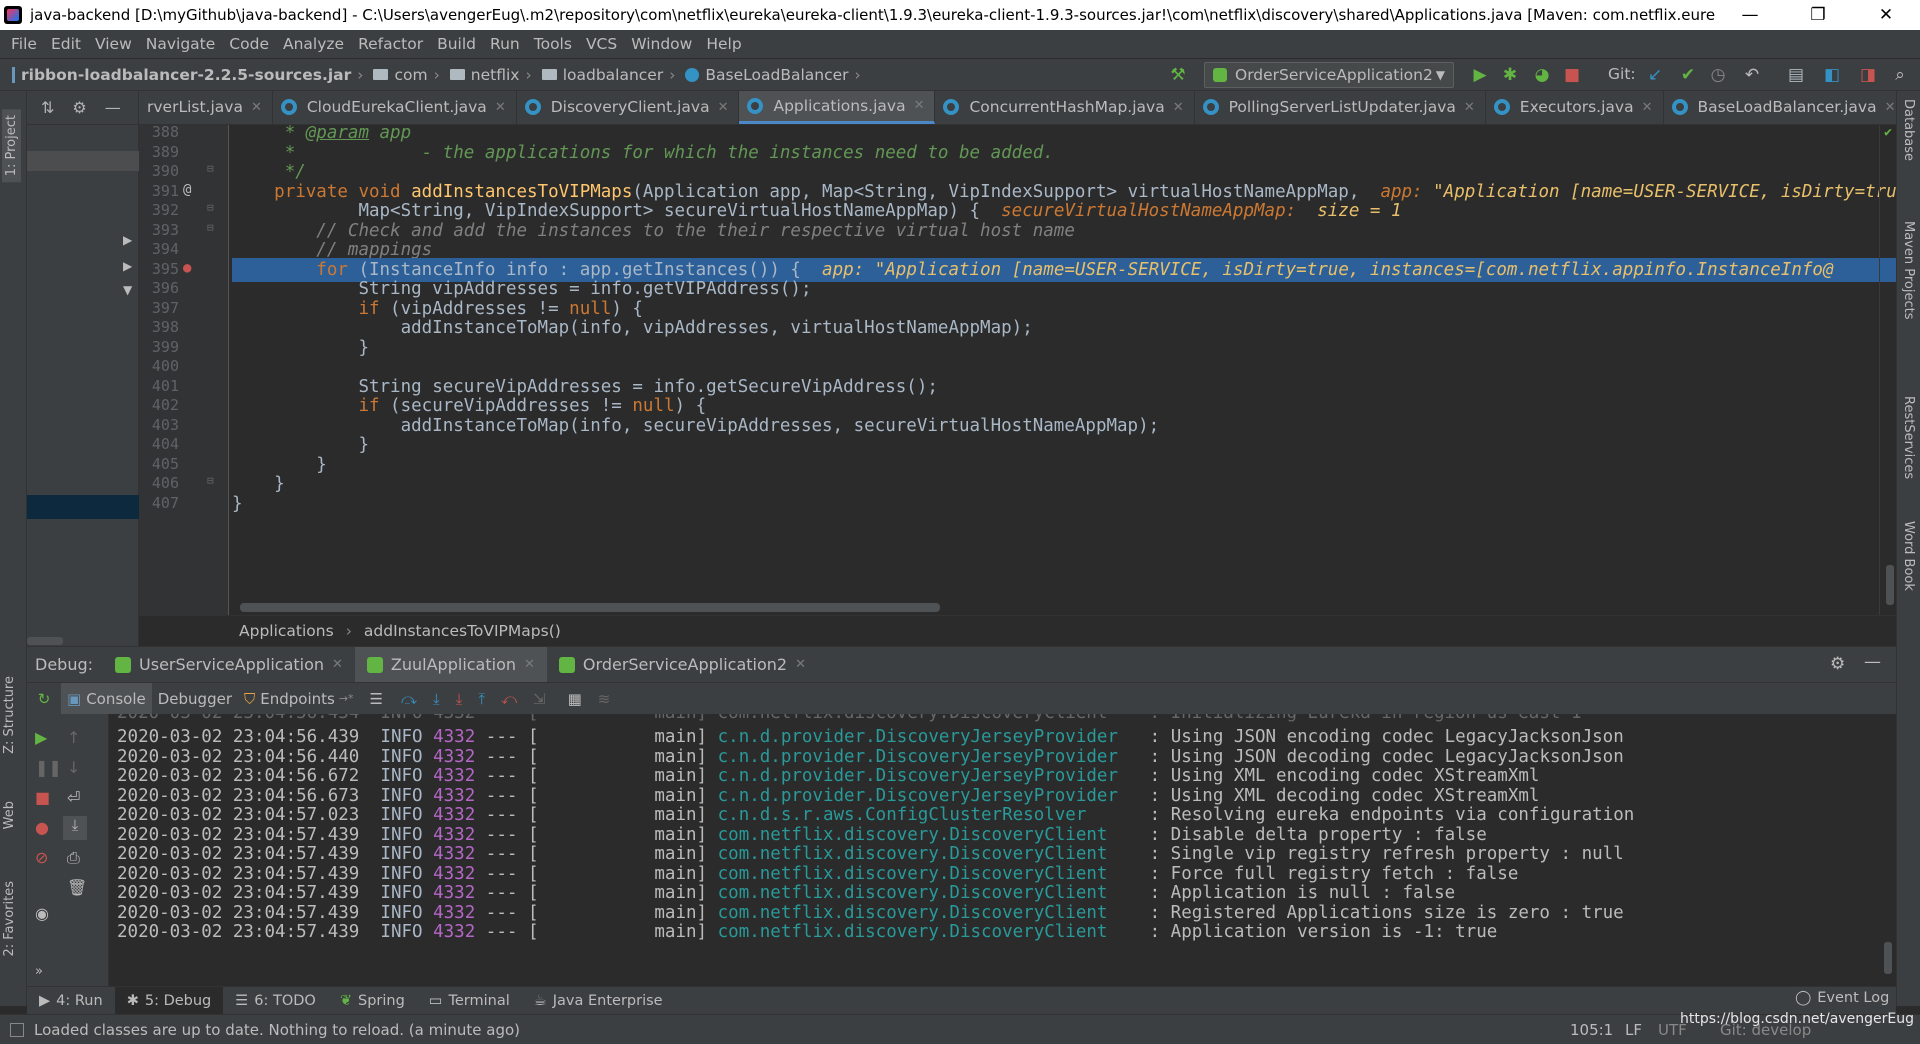 This screenshot has width=1920, height=1044. I want to click on breakpoint-icon: ●, so click(187, 268).